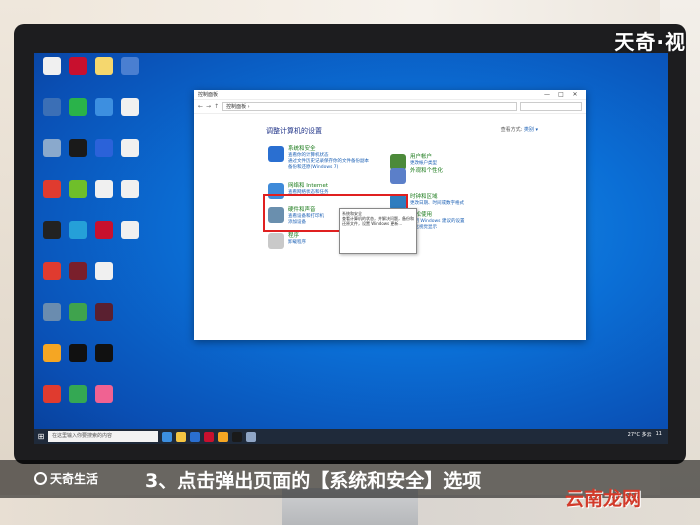  Describe the element at coordinates (297, 243) in the screenshot. I see `category-sub-link: 卸载程序` at that location.